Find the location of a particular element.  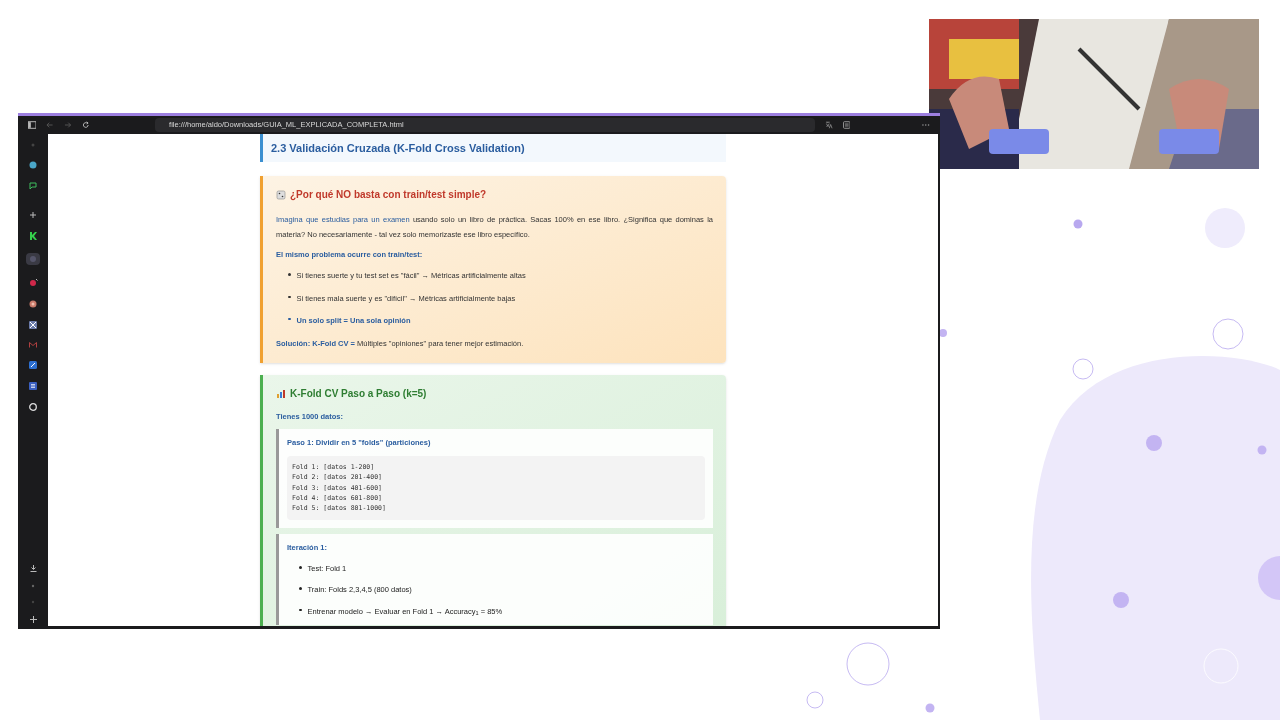

circle-icon is located at coordinates (33, 304).